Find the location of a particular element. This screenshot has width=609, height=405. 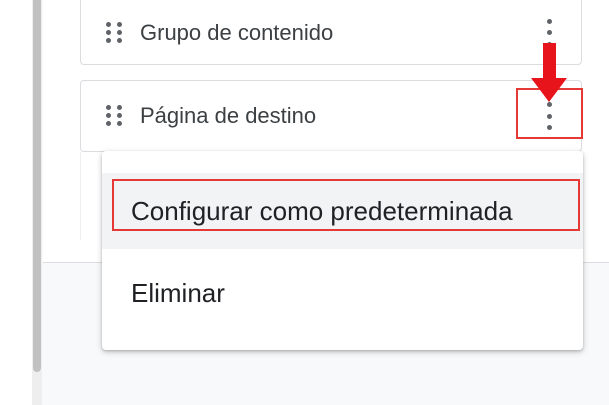

menu-item-set-default: Configurar como predeterminada is located at coordinates (342, 211).